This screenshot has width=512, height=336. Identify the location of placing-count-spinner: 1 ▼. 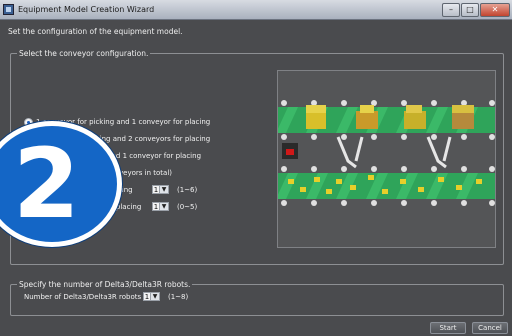
(160, 206).